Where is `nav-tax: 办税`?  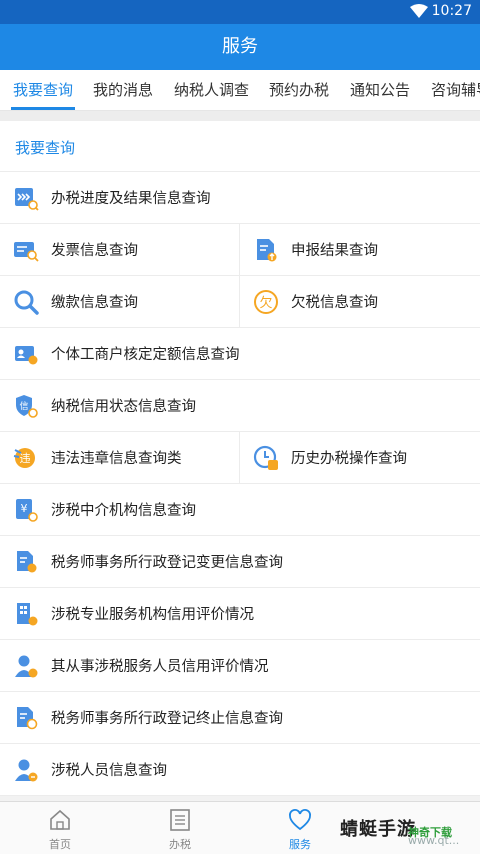
nav-tax: 办税 is located at coordinates (180, 828).